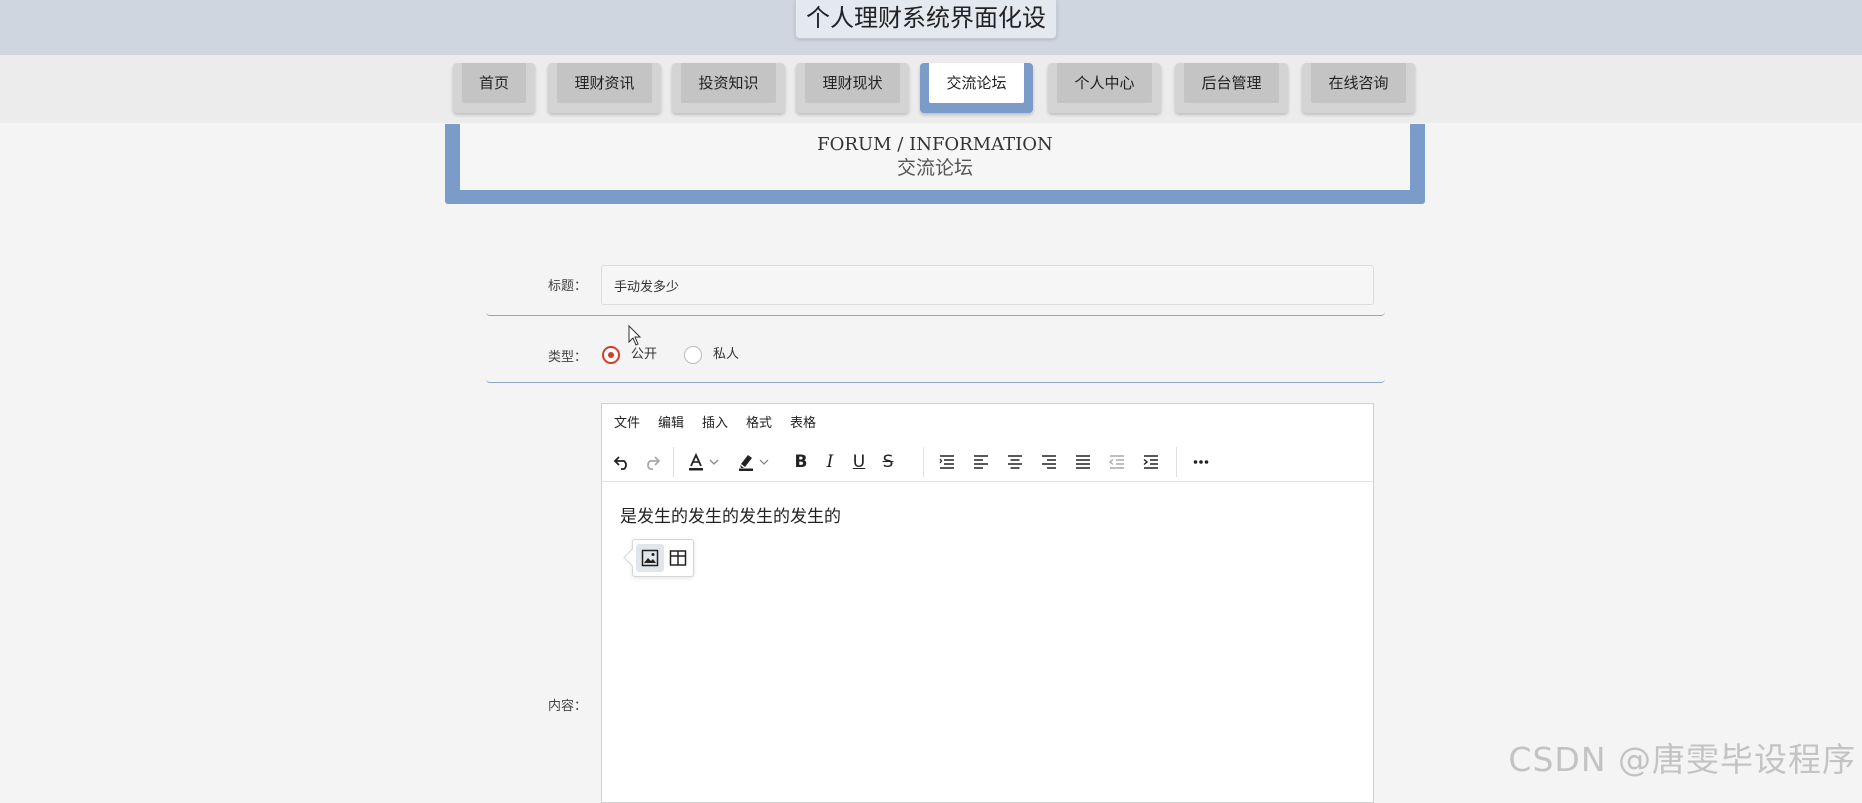 The image size is (1862, 803). What do you see at coordinates (567, 357) in the screenshot?
I see `type-label: 类型：` at bounding box center [567, 357].